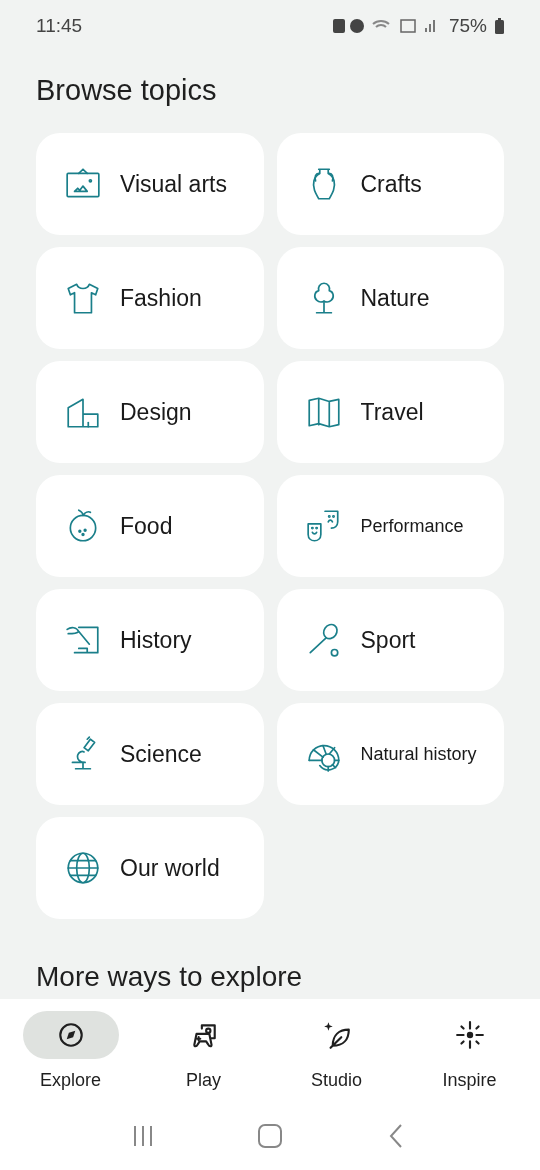  Describe the element at coordinates (150, 754) in the screenshot. I see `topic-card: Science` at that location.